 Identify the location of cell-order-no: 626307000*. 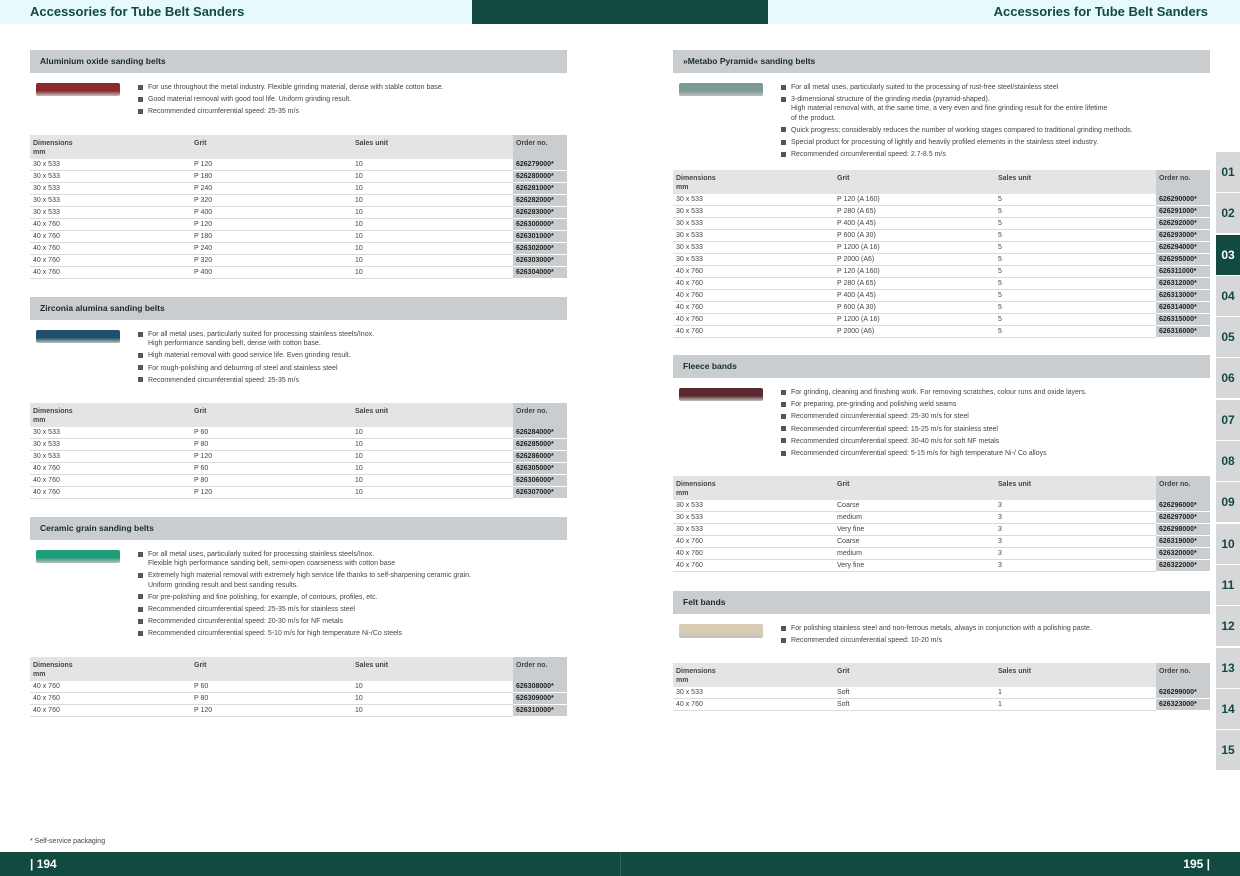
(540, 492).